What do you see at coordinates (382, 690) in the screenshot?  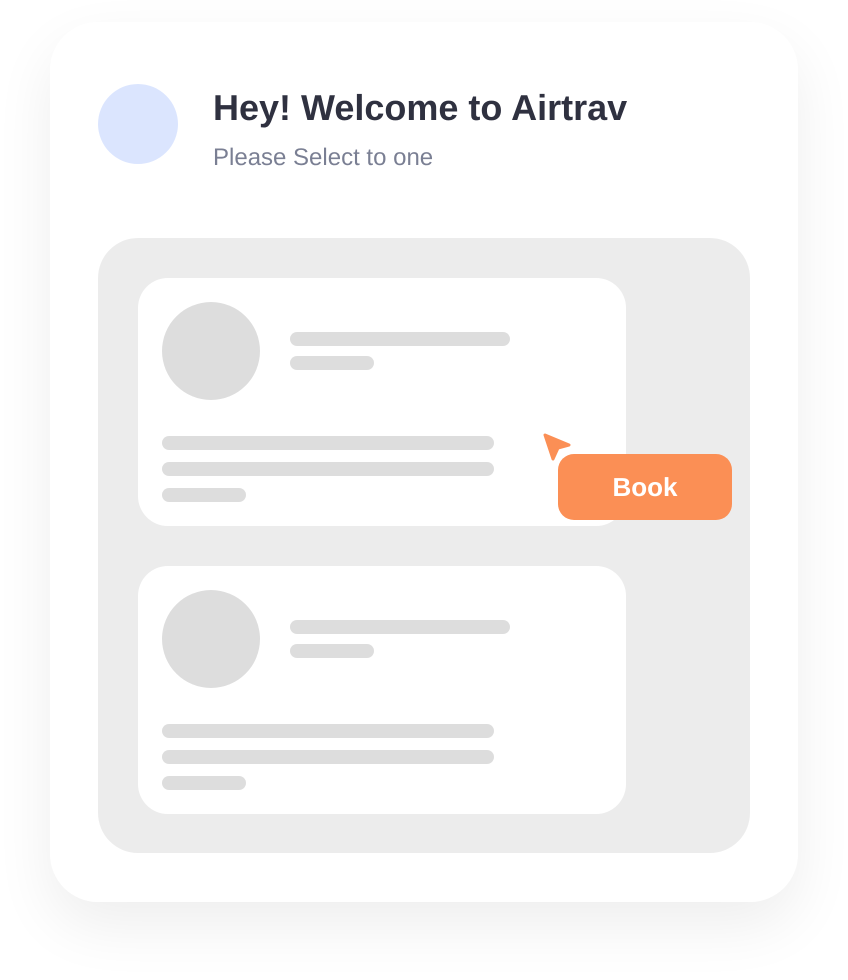 I see `skeleton-card` at bounding box center [382, 690].